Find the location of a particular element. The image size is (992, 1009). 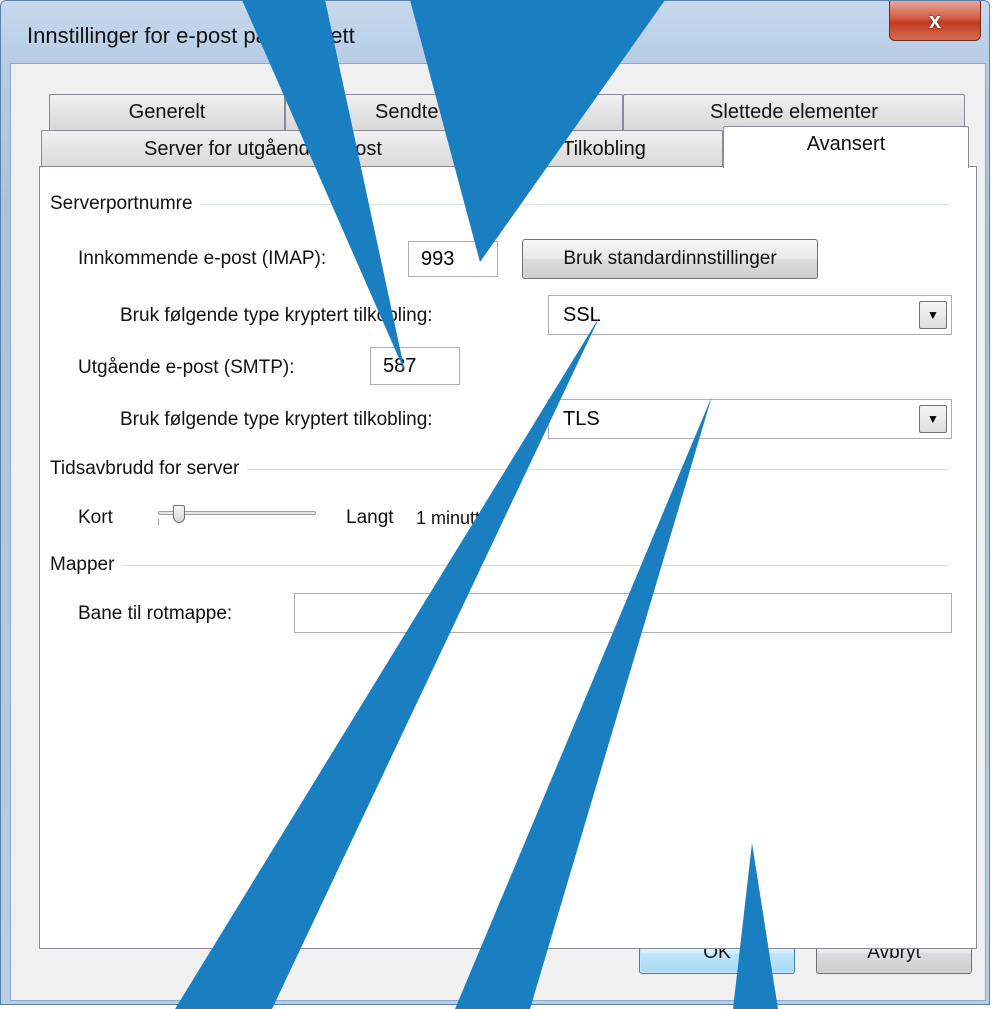

incoming-port-input: 993 is located at coordinates (453, 259).